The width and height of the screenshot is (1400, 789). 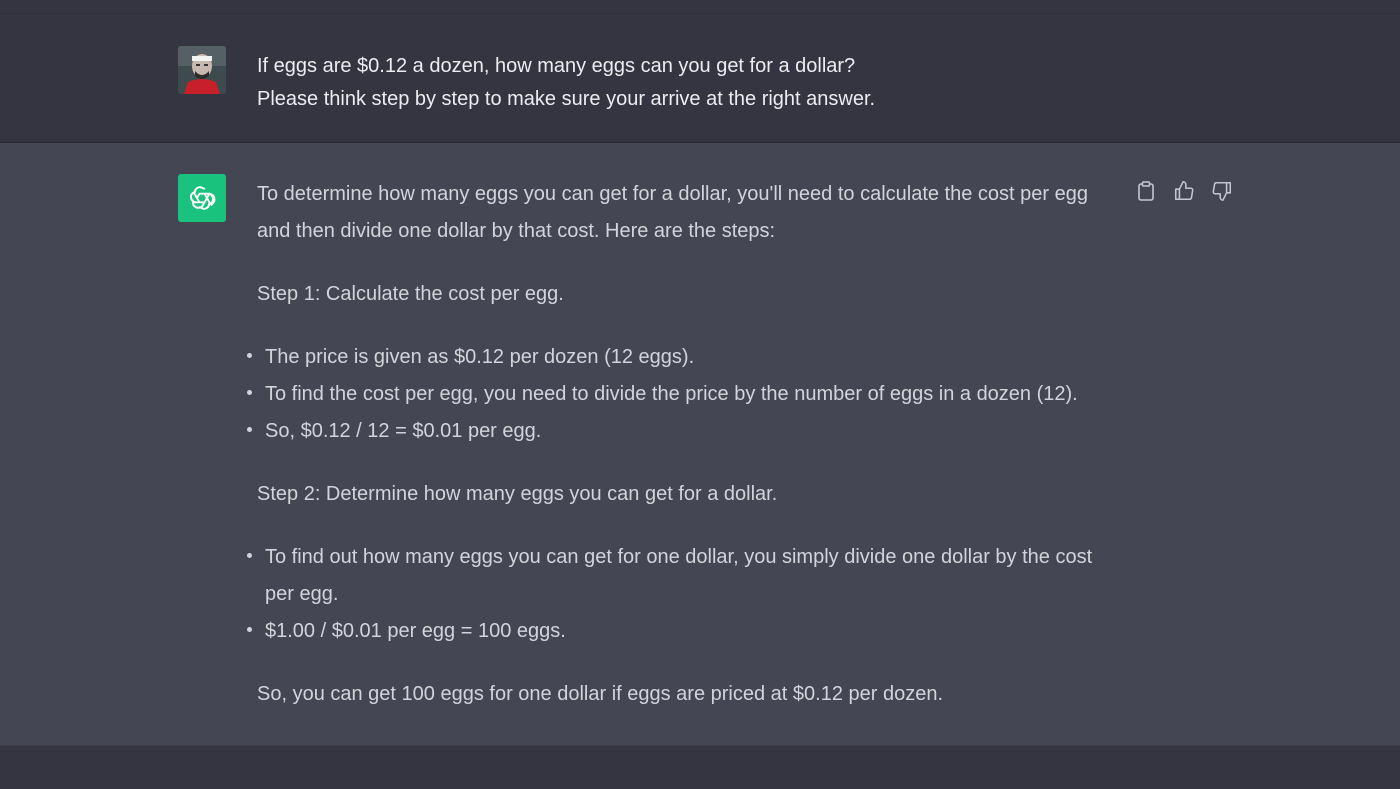 What do you see at coordinates (410, 294) in the screenshot?
I see `step-1-title: Step 1: Calculate the cost per egg.` at bounding box center [410, 294].